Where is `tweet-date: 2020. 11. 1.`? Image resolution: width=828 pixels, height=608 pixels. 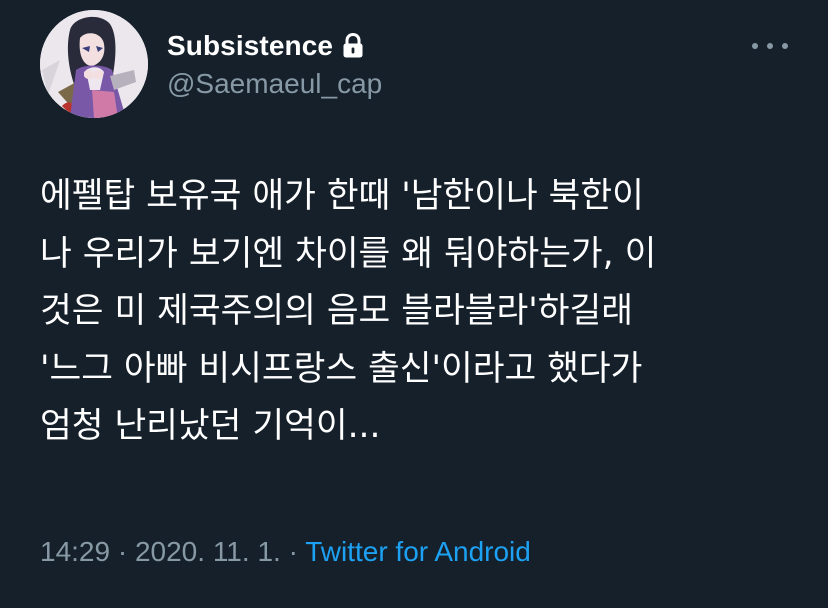 tweet-date: 2020. 11. 1. is located at coordinates (208, 551).